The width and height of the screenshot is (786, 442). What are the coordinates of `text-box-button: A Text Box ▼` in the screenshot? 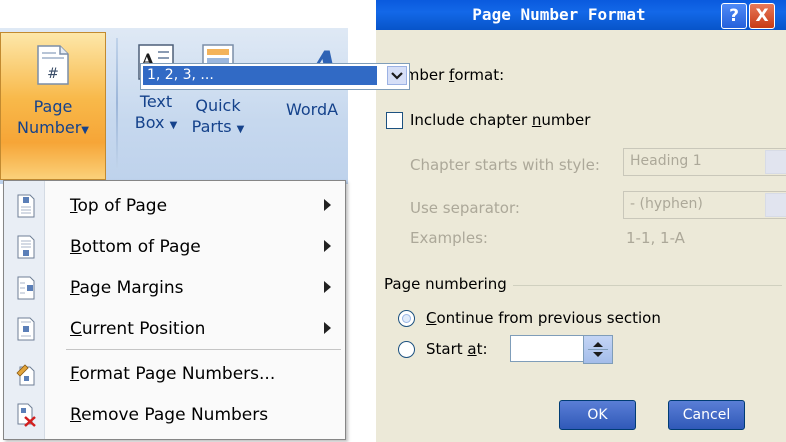 It's located at (156, 105).